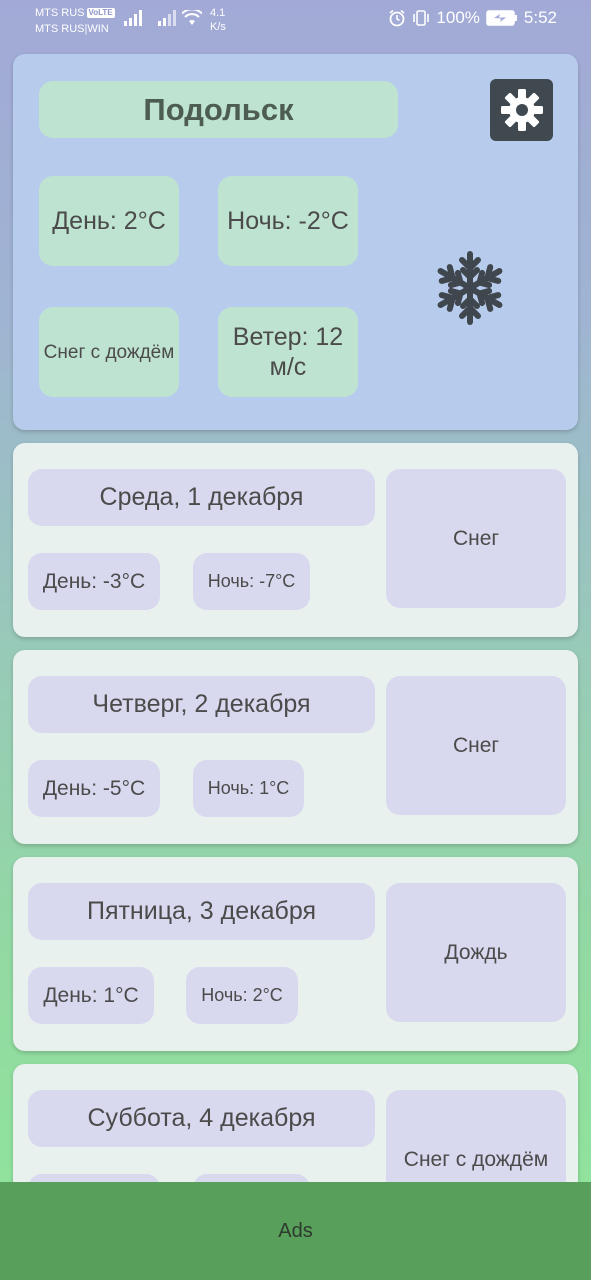 Image resolution: width=591 pixels, height=1280 pixels. What do you see at coordinates (458, 17) in the screenshot?
I see `battery-percent: 100%` at bounding box center [458, 17].